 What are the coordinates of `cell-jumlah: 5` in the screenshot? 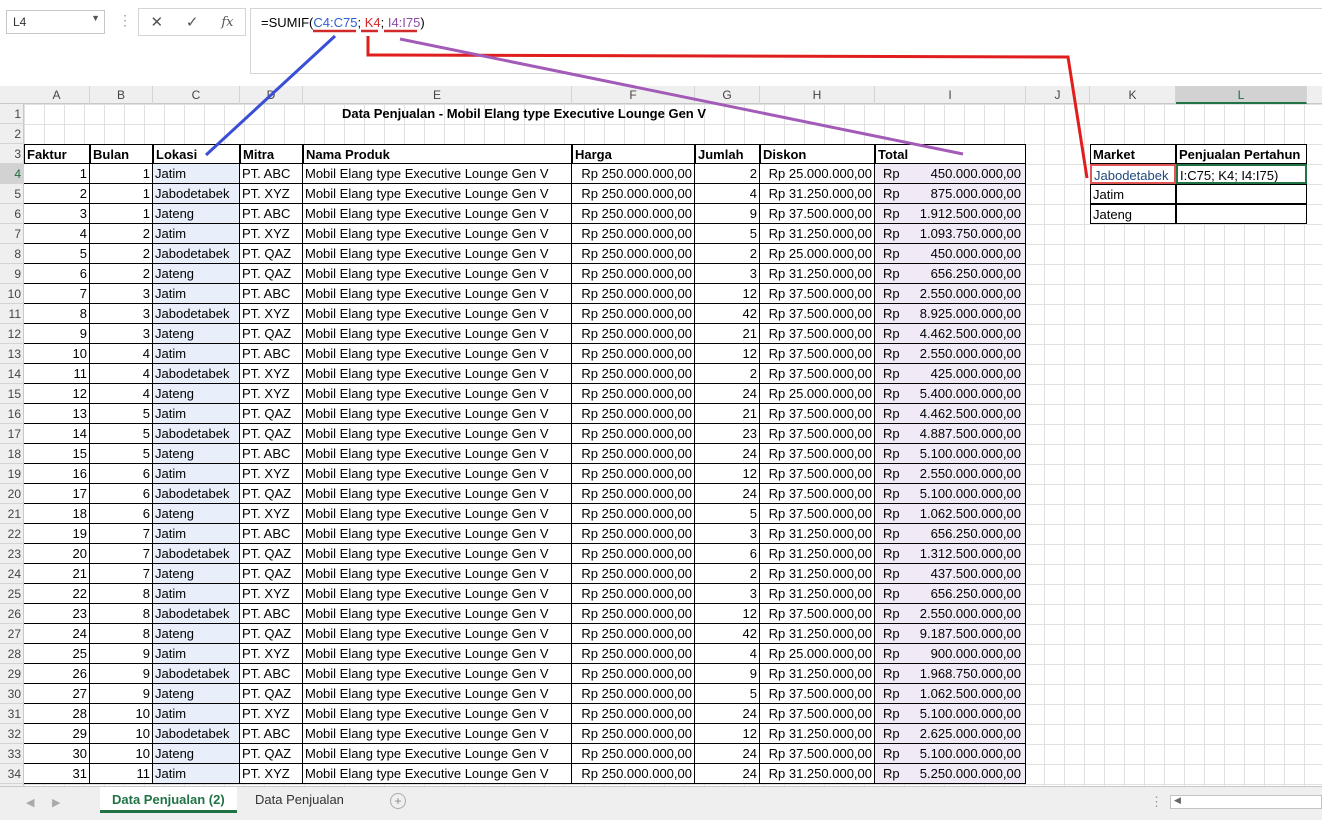 It's located at (727, 234).